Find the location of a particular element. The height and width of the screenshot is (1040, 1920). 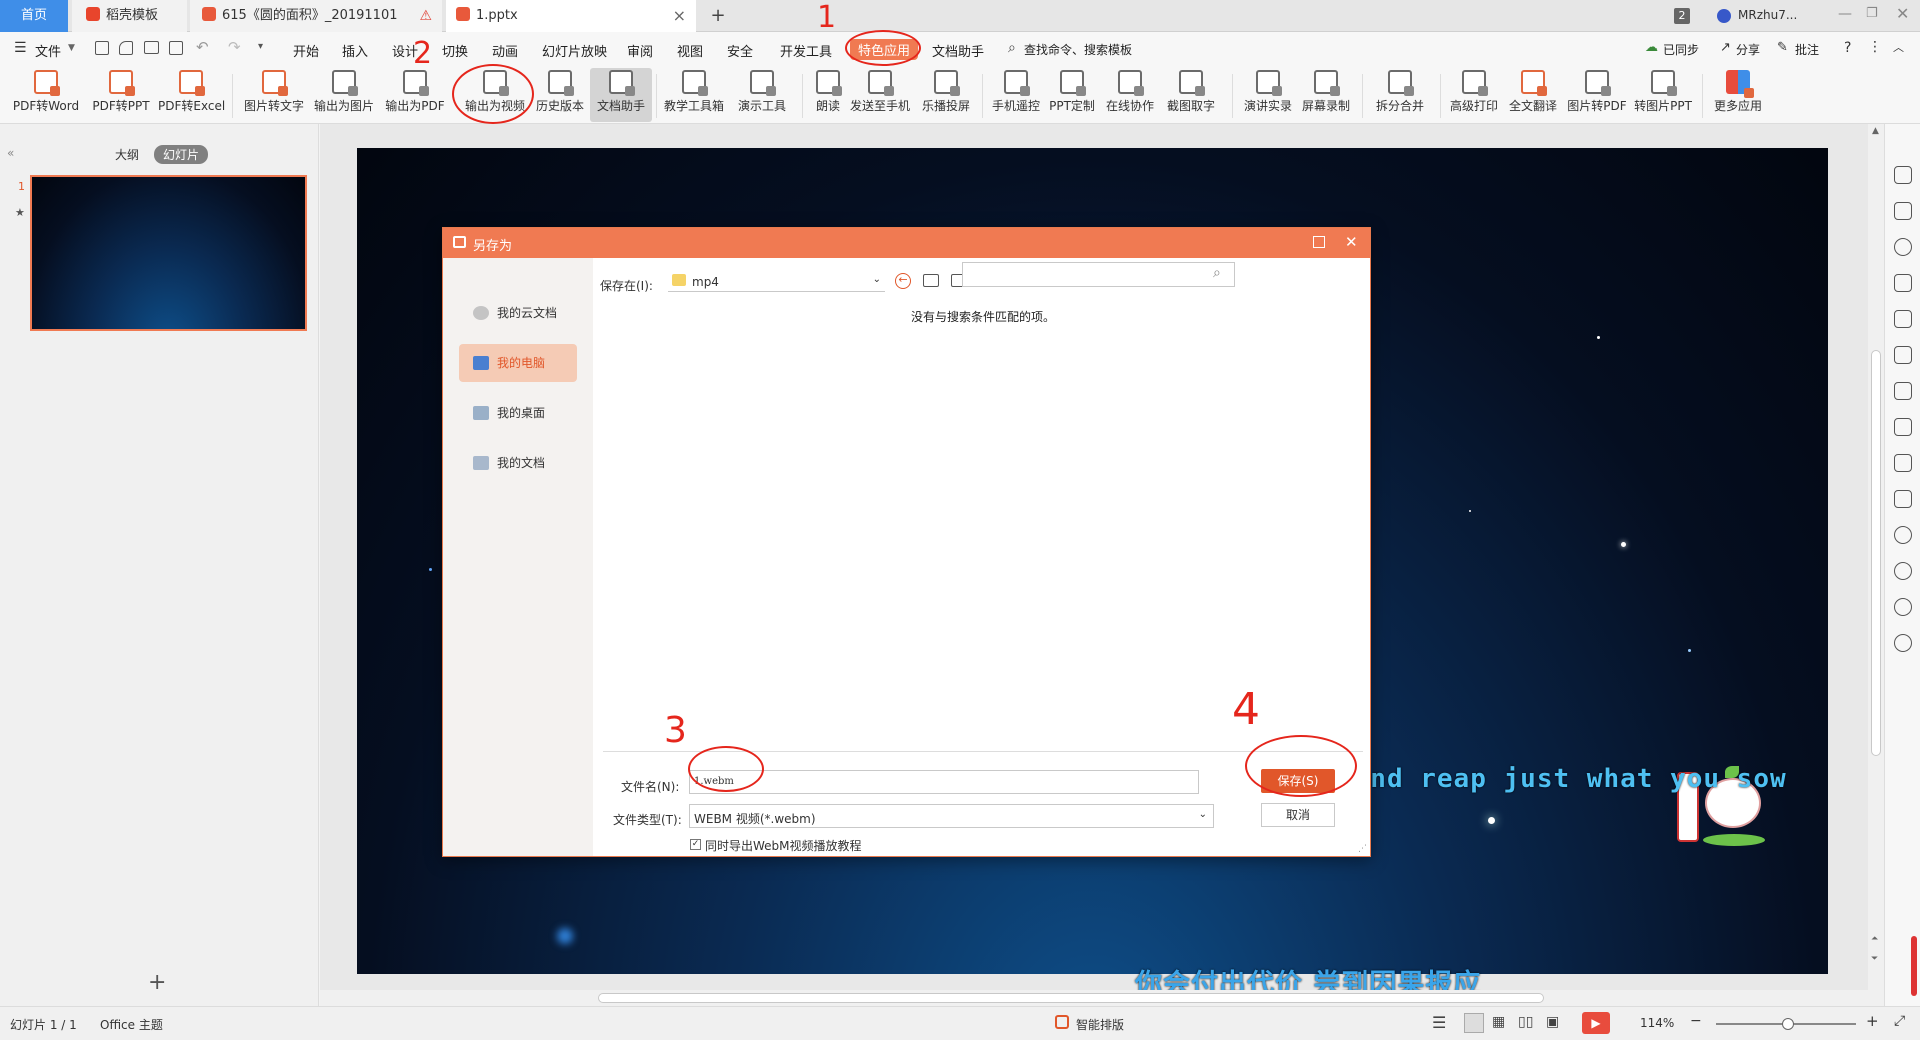

menu-developer: 开发工具 is located at coordinates (806, 50).